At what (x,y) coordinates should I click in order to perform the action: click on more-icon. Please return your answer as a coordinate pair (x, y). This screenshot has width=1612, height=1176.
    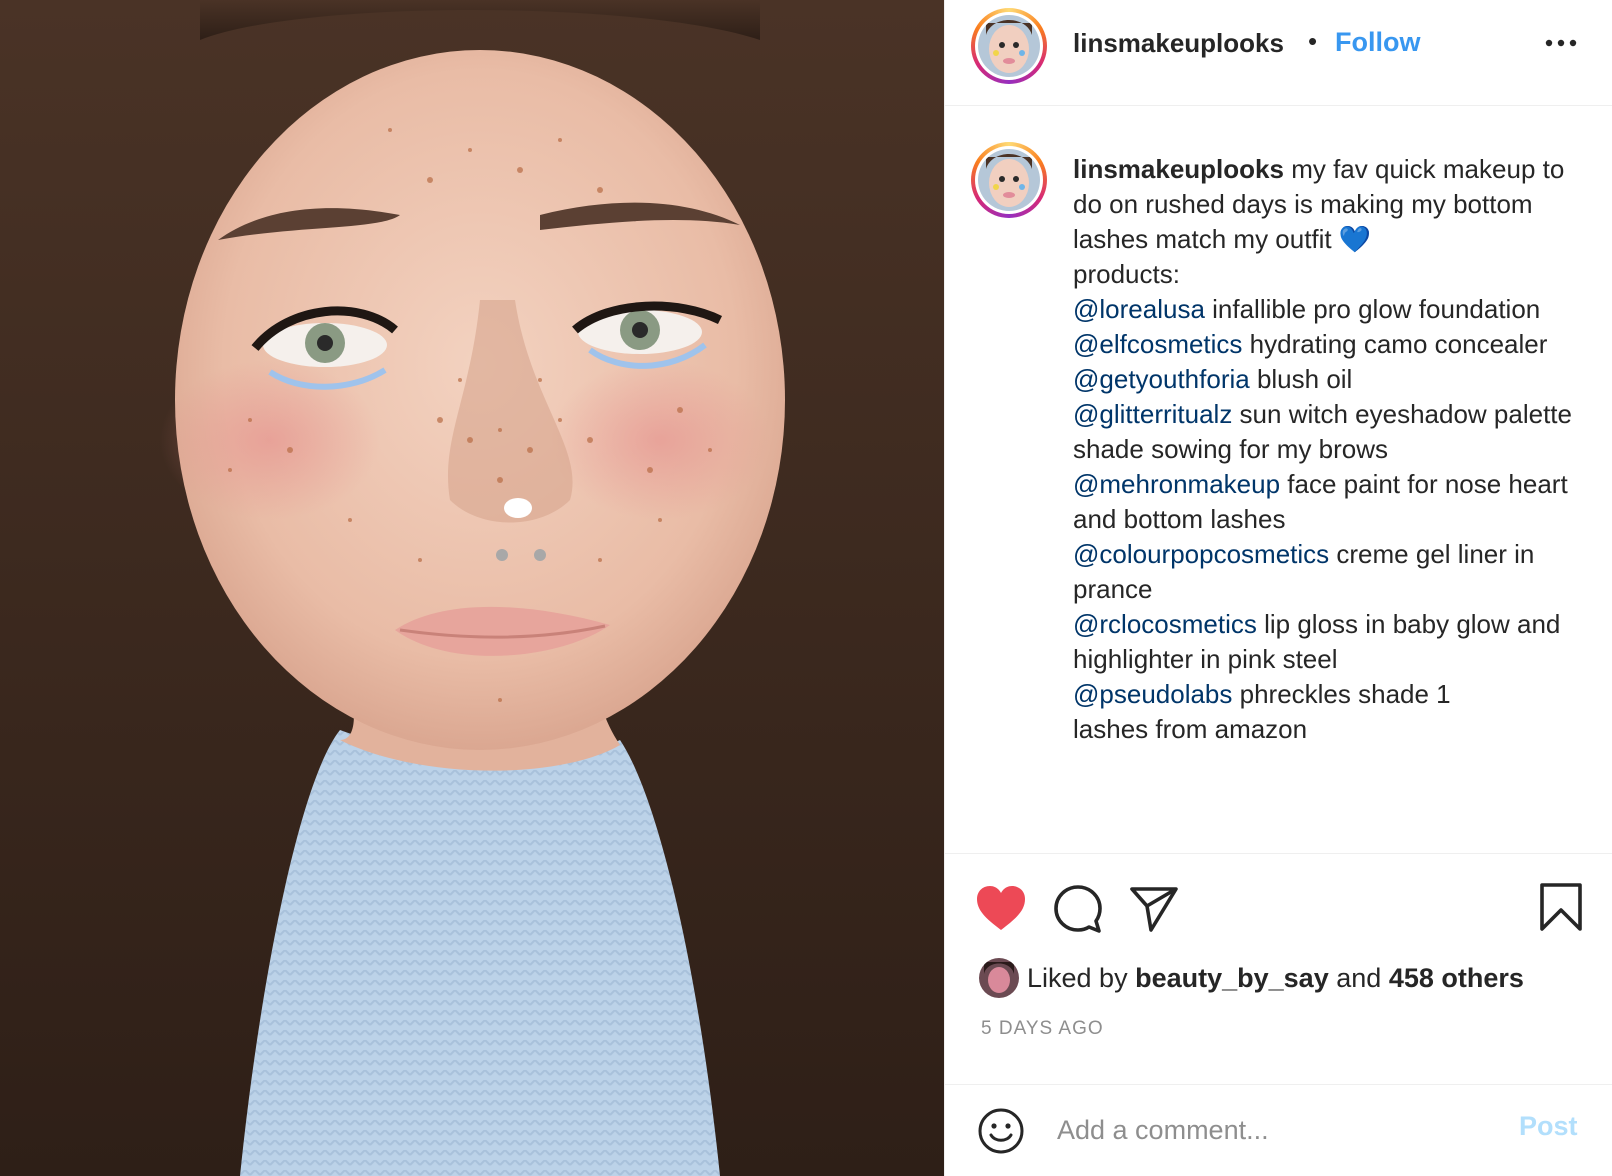
    Looking at the image, I should click on (1561, 43).